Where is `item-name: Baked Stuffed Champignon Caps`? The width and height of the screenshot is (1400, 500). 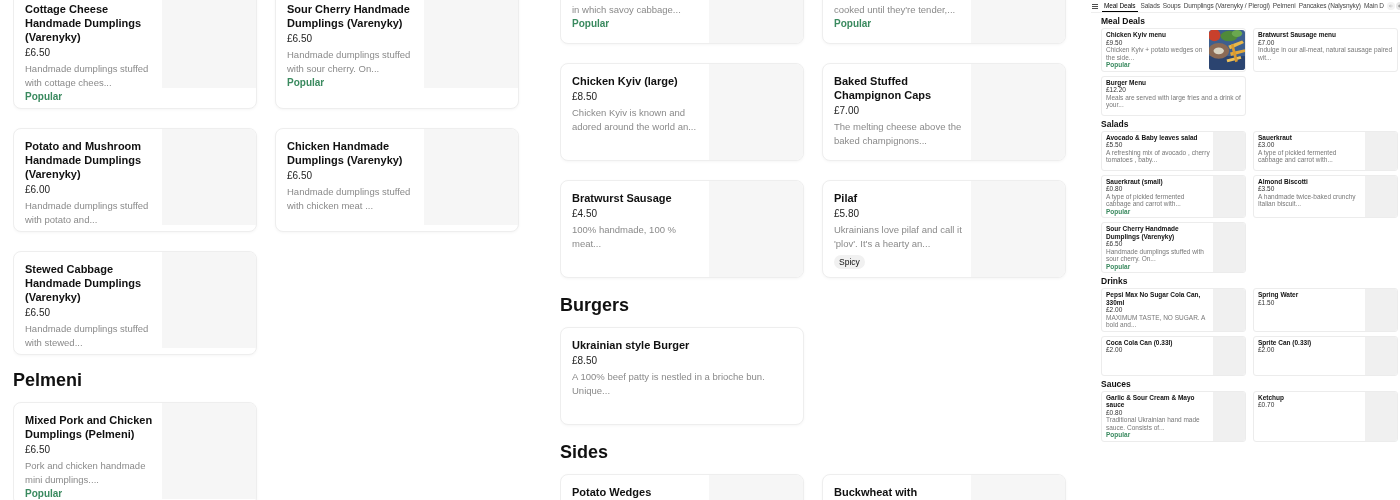 item-name: Baked Stuffed Champignon Caps is located at coordinates (883, 88).